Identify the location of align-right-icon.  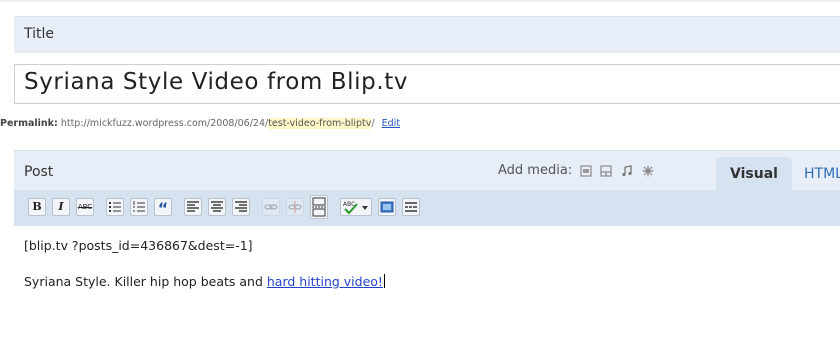
(241, 206).